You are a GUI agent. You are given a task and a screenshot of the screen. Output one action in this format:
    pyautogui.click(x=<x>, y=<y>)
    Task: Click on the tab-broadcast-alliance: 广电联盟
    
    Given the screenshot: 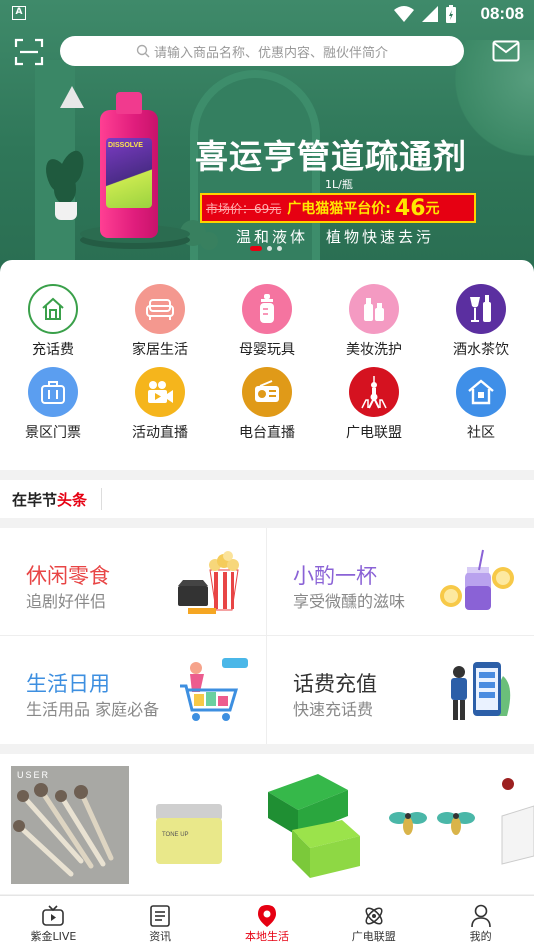 What is the action you would take?
    pyautogui.click(x=373, y=923)
    